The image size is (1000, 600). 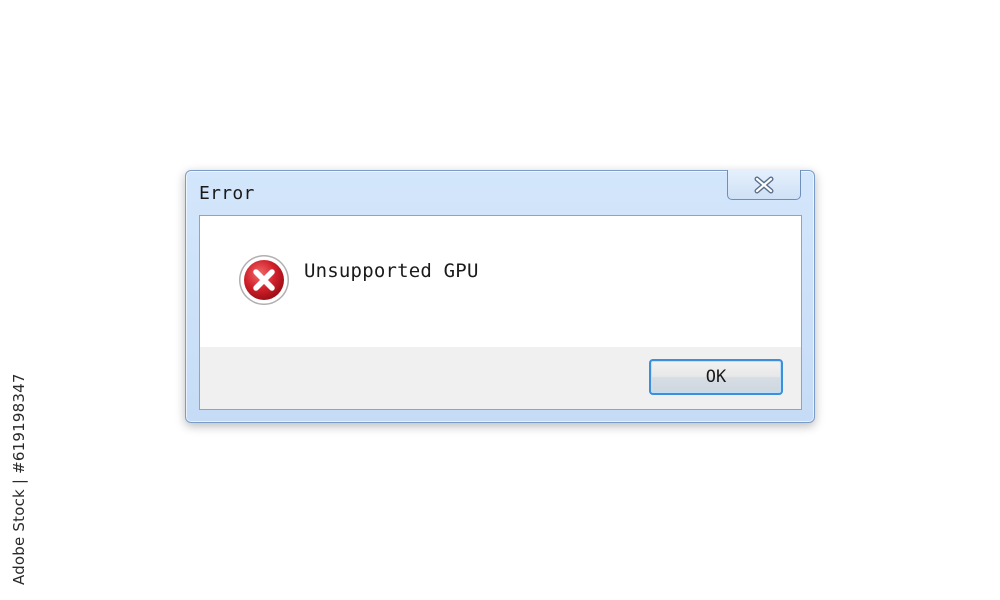 I want to click on ok-button: OK, so click(x=716, y=377).